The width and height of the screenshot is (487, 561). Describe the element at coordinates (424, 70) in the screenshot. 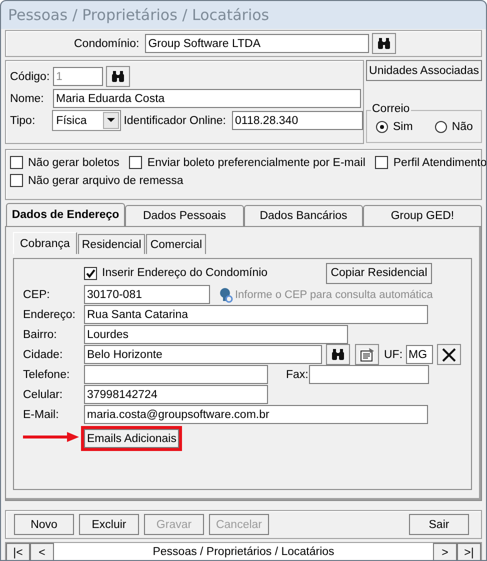

I see `unidades-button: Unidades Associadas` at that location.